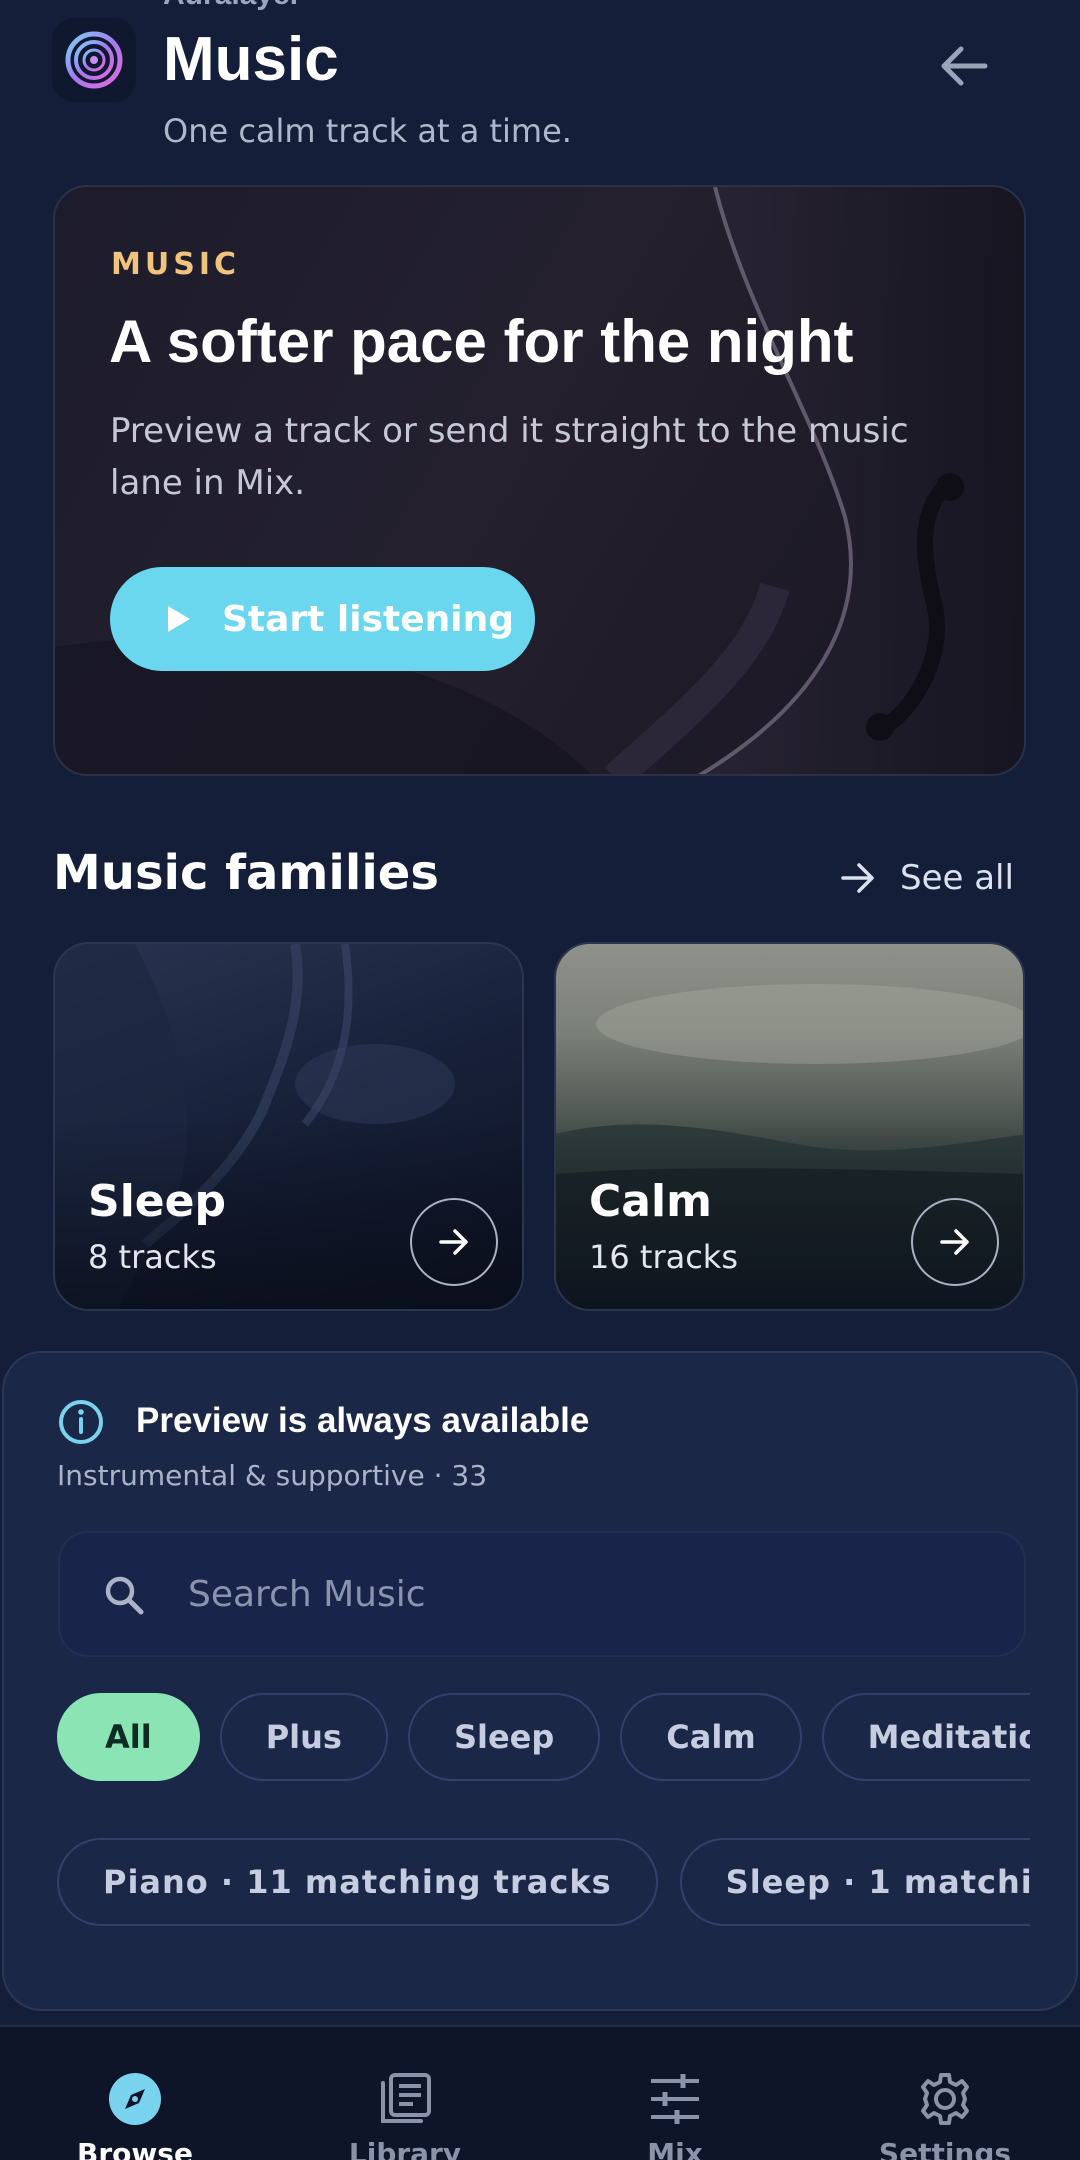 The height and width of the screenshot is (2160, 1080). I want to click on gear-icon, so click(945, 2099).